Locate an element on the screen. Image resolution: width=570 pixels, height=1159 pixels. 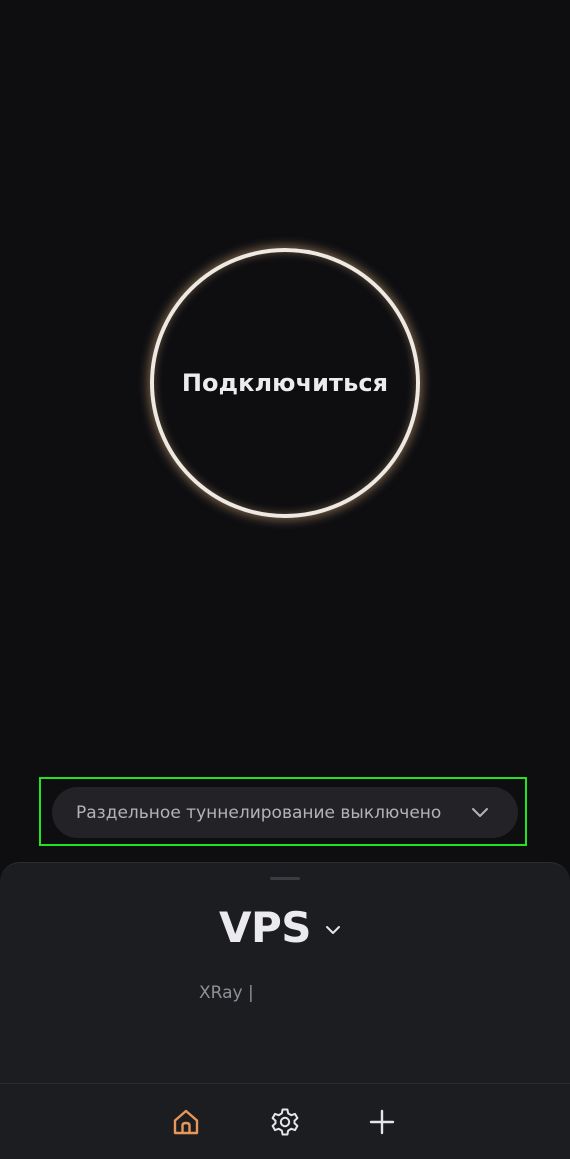
connect-button: Подключиться is located at coordinates (285, 383).